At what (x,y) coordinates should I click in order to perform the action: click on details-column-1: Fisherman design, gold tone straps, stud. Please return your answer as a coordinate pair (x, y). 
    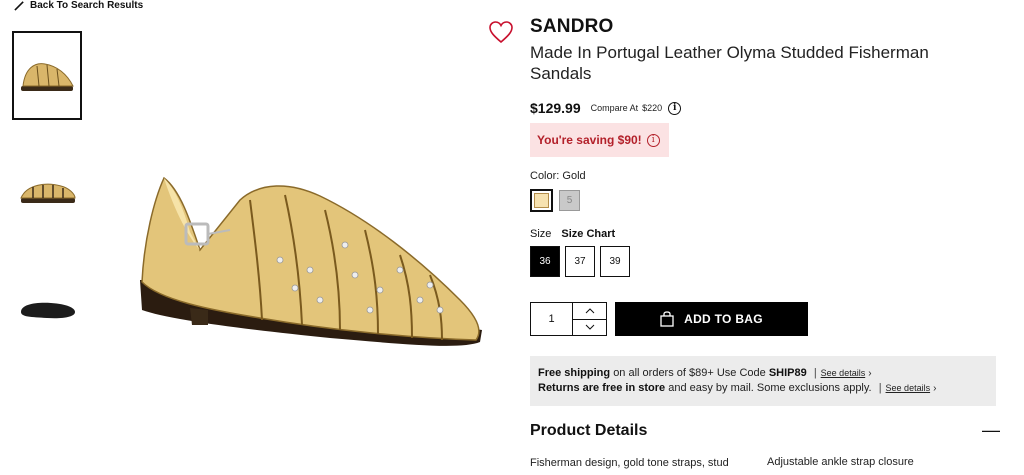
    Looking at the image, I should click on (640, 463).